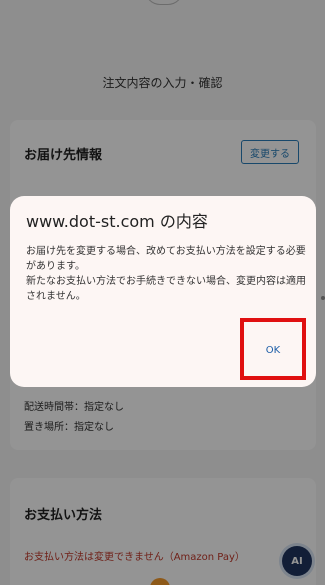 This screenshot has width=325, height=585. Describe the element at coordinates (117, 221) in the screenshot. I see `dialog-title: www.dot-st.com の内容` at that location.